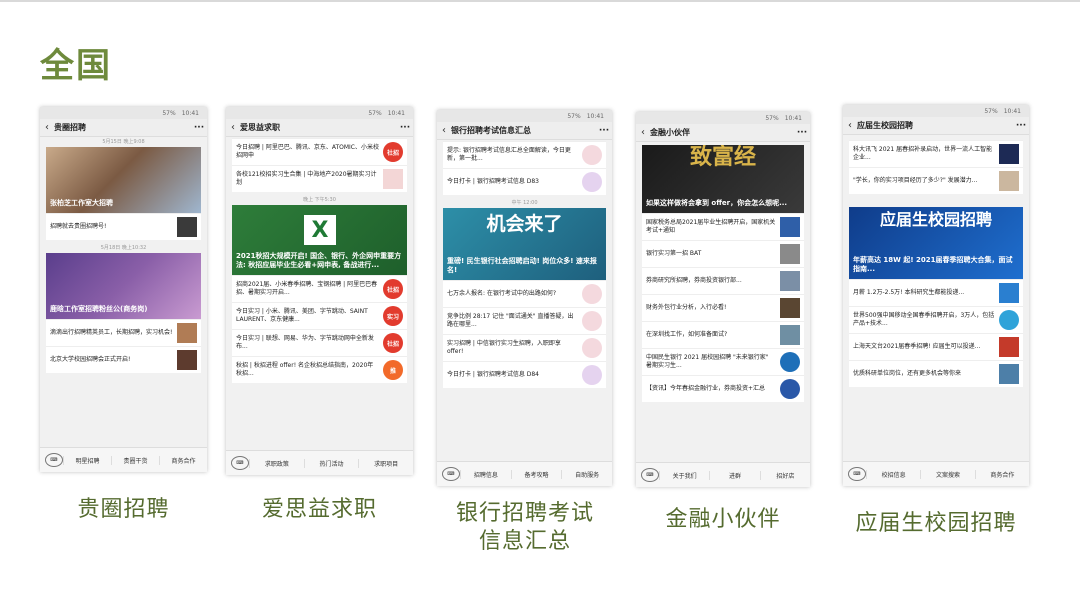  I want to click on list-item: 今日打卡 | 银行招聘考试信息 D84, so click(524, 374).